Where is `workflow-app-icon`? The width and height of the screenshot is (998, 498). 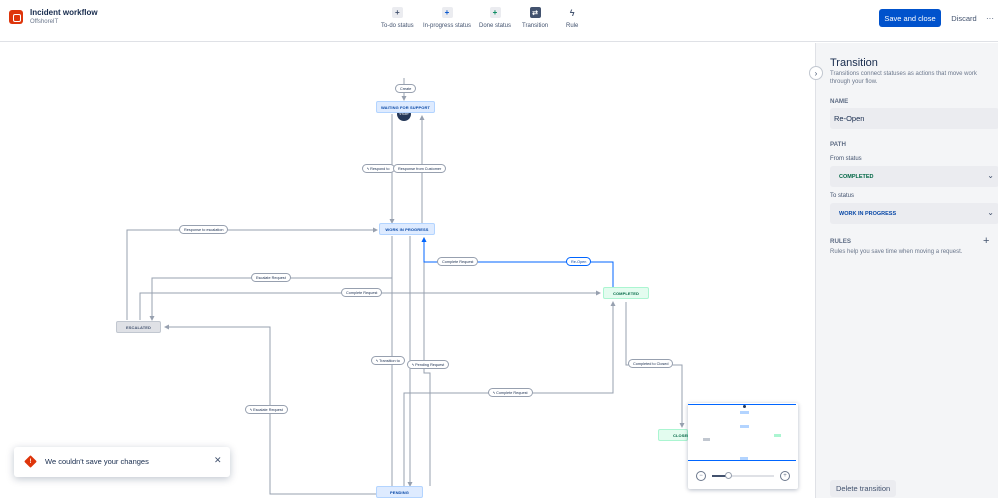
workflow-app-icon is located at coordinates (16, 17).